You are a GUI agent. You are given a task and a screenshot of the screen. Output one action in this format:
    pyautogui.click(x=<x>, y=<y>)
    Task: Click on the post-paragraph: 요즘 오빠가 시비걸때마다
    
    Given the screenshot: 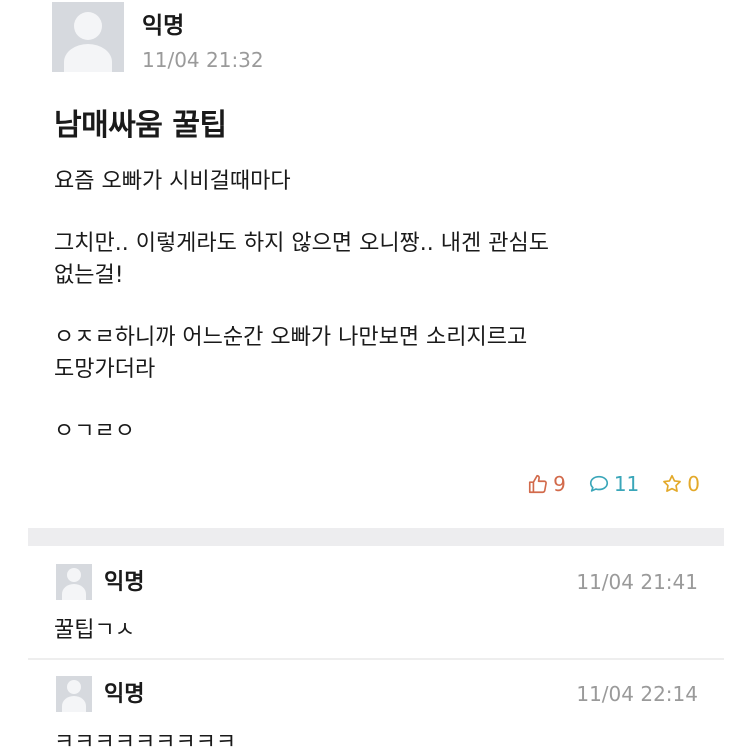 What is the action you would take?
    pyautogui.click(x=172, y=181)
    